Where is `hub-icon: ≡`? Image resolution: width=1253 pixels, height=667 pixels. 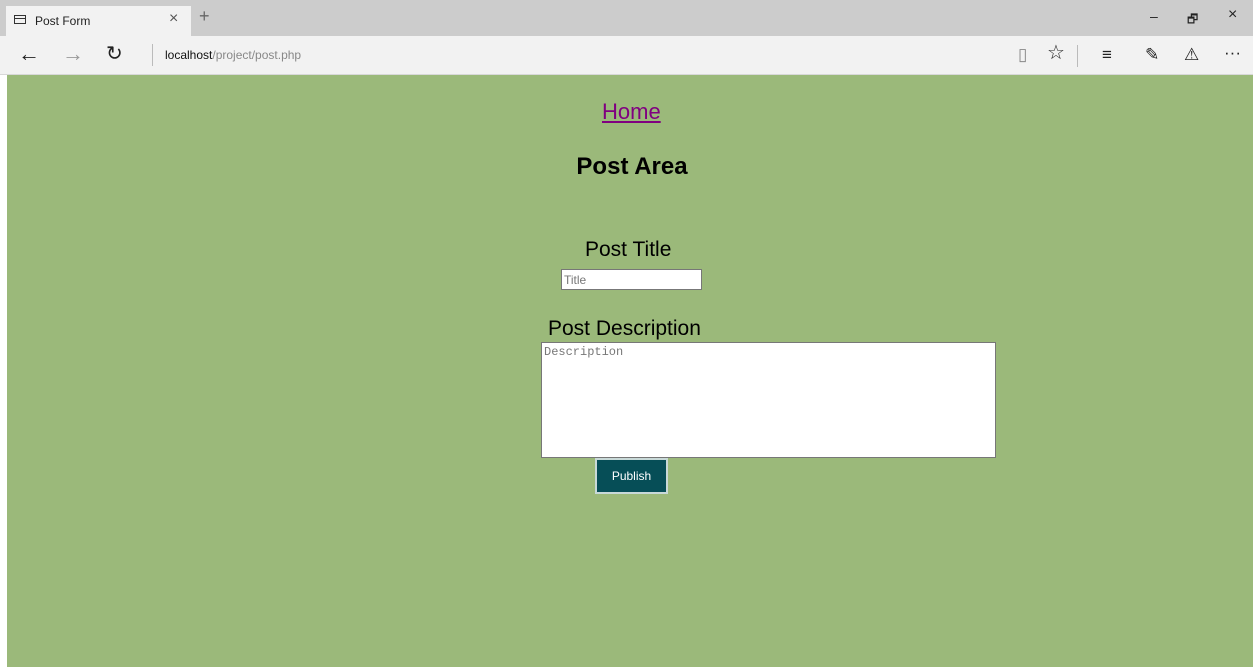 hub-icon: ≡ is located at coordinates (1107, 55).